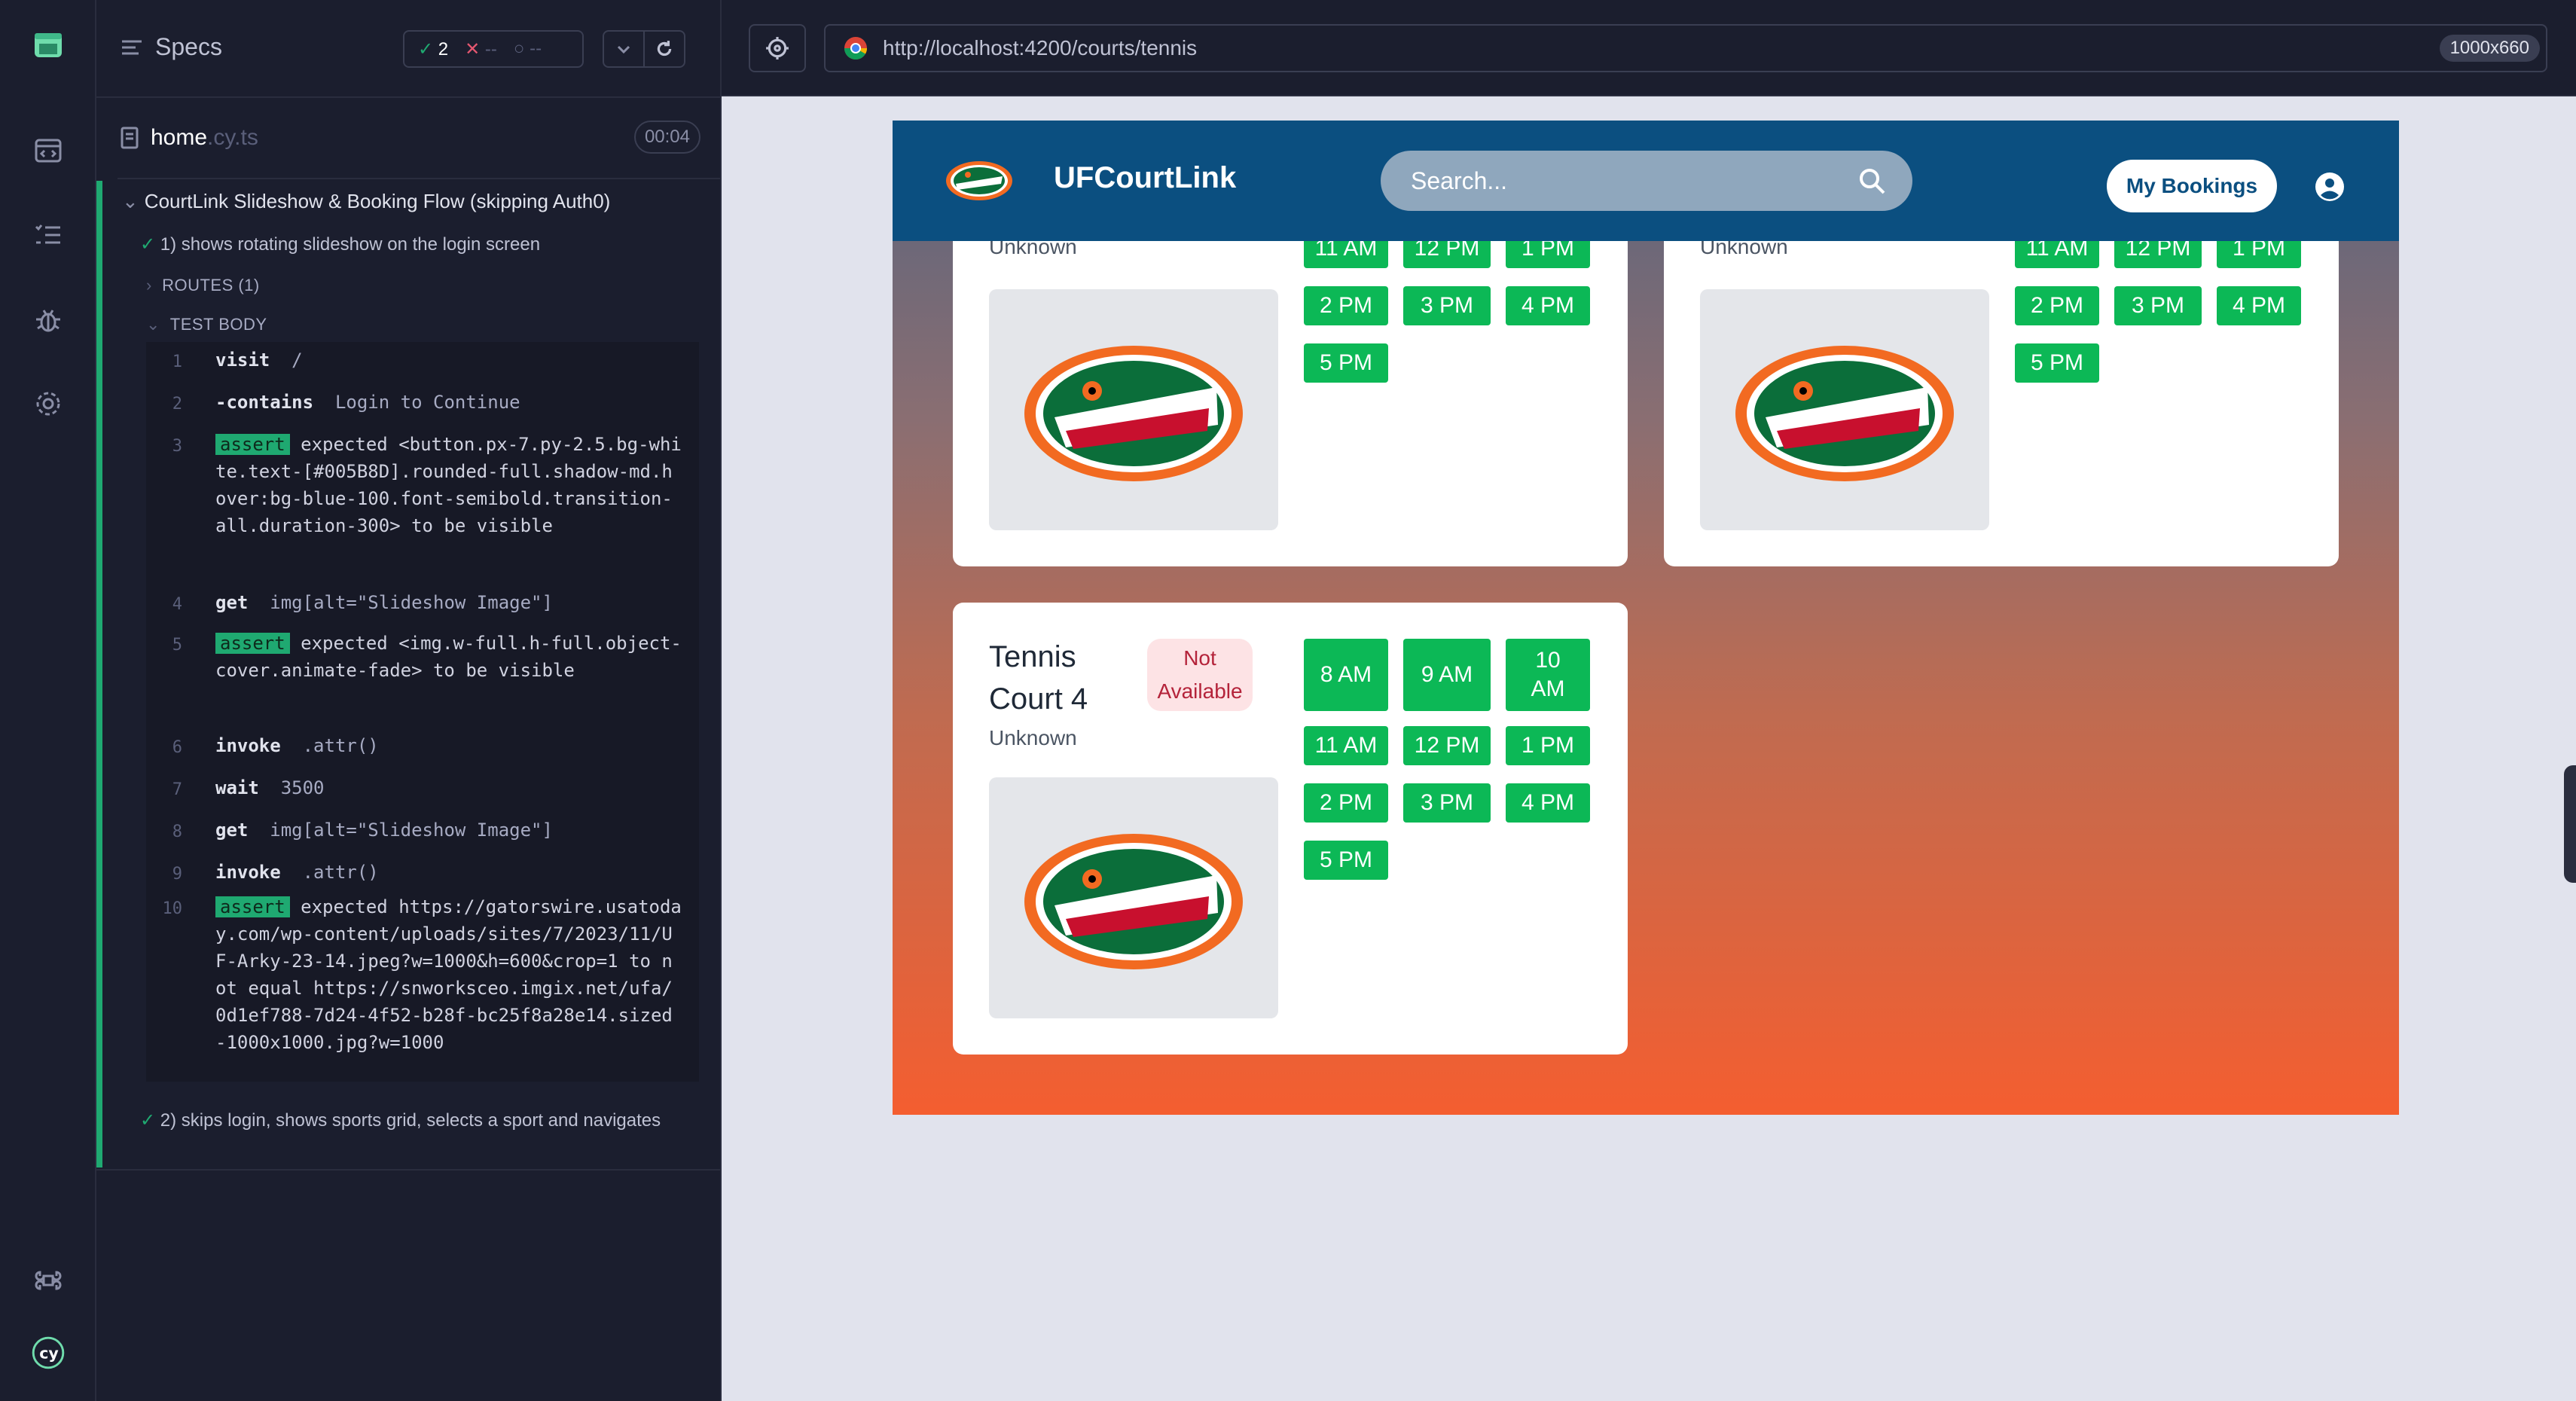 The width and height of the screenshot is (2576, 1401). I want to click on command-name: wait, so click(237, 787).